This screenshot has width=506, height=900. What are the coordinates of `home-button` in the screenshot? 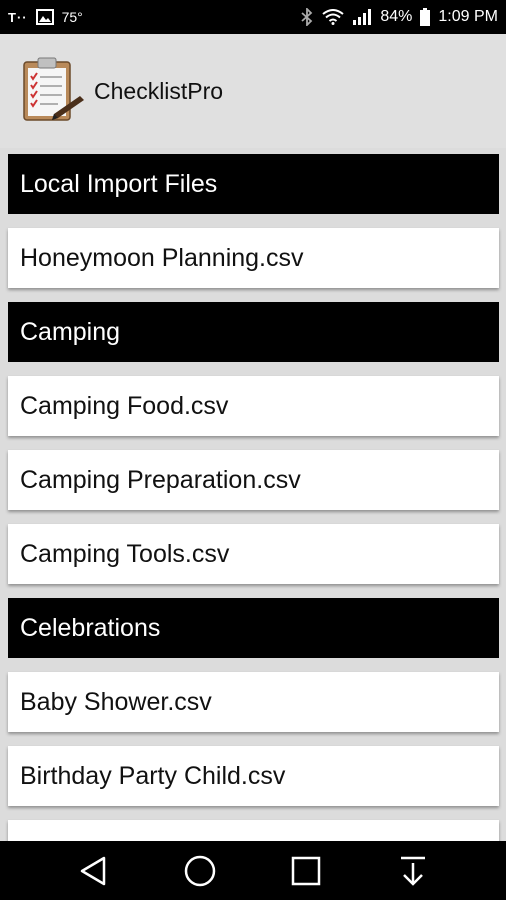 It's located at (200, 871).